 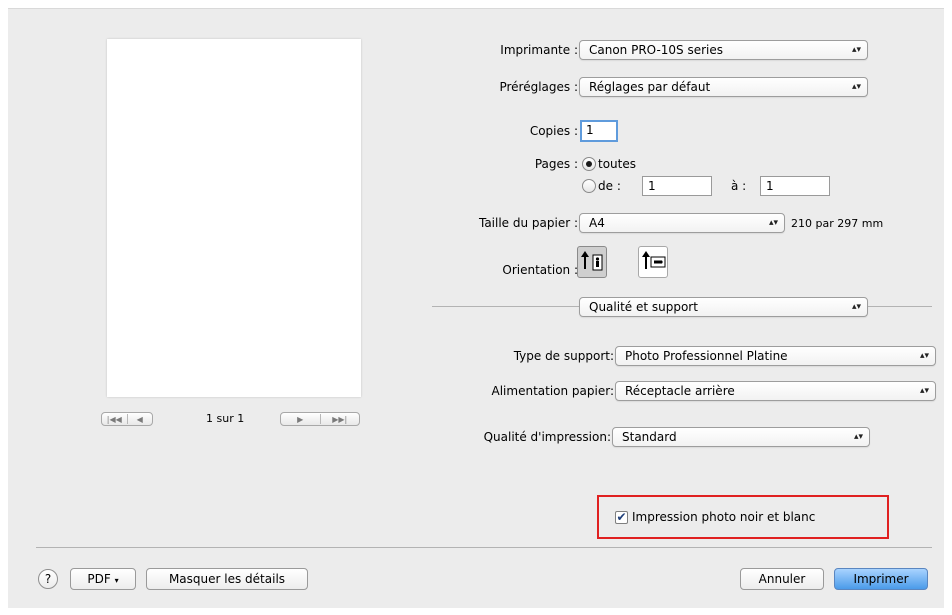 What do you see at coordinates (643, 307) in the screenshot?
I see `section-value: Qualité et support` at bounding box center [643, 307].